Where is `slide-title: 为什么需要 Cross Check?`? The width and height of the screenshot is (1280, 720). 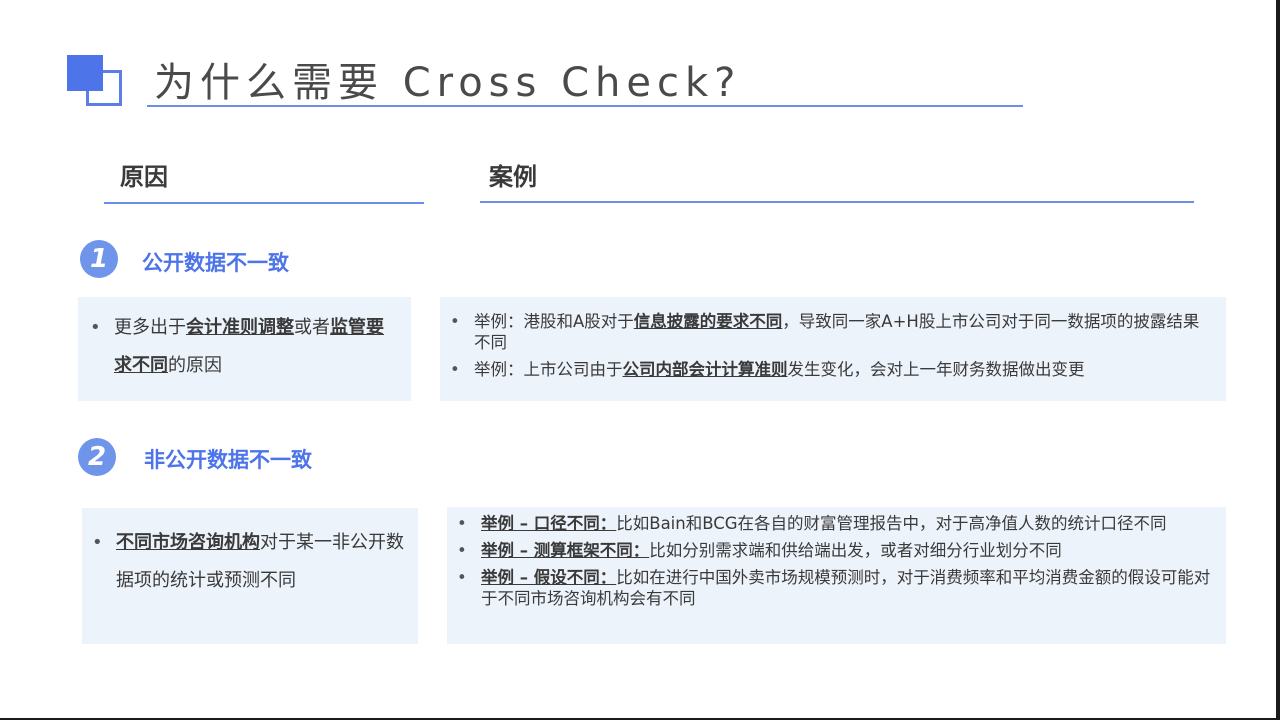
slide-title: 为什么需要 Cross Check? is located at coordinates (448, 83).